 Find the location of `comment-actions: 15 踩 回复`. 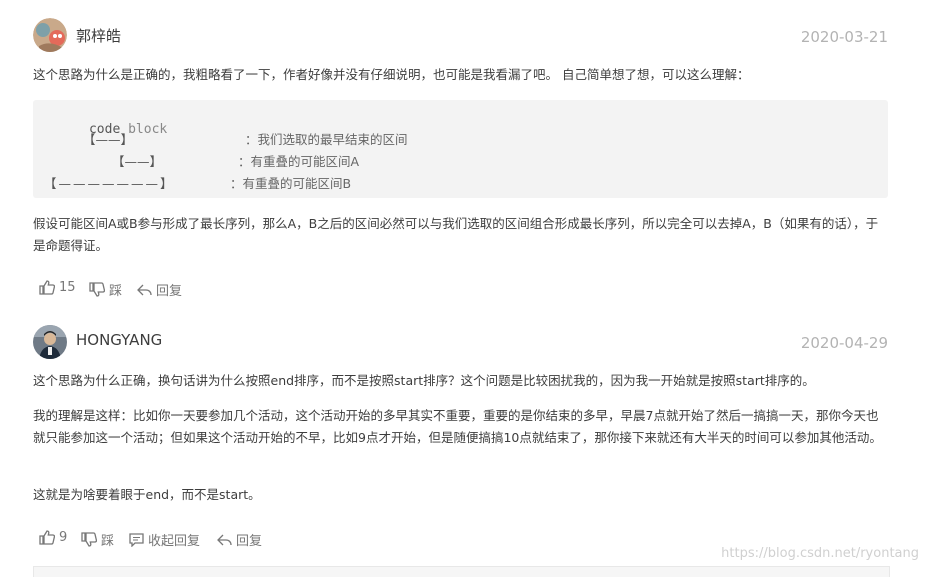

comment-actions: 15 踩 回复 is located at coordinates (133, 290).